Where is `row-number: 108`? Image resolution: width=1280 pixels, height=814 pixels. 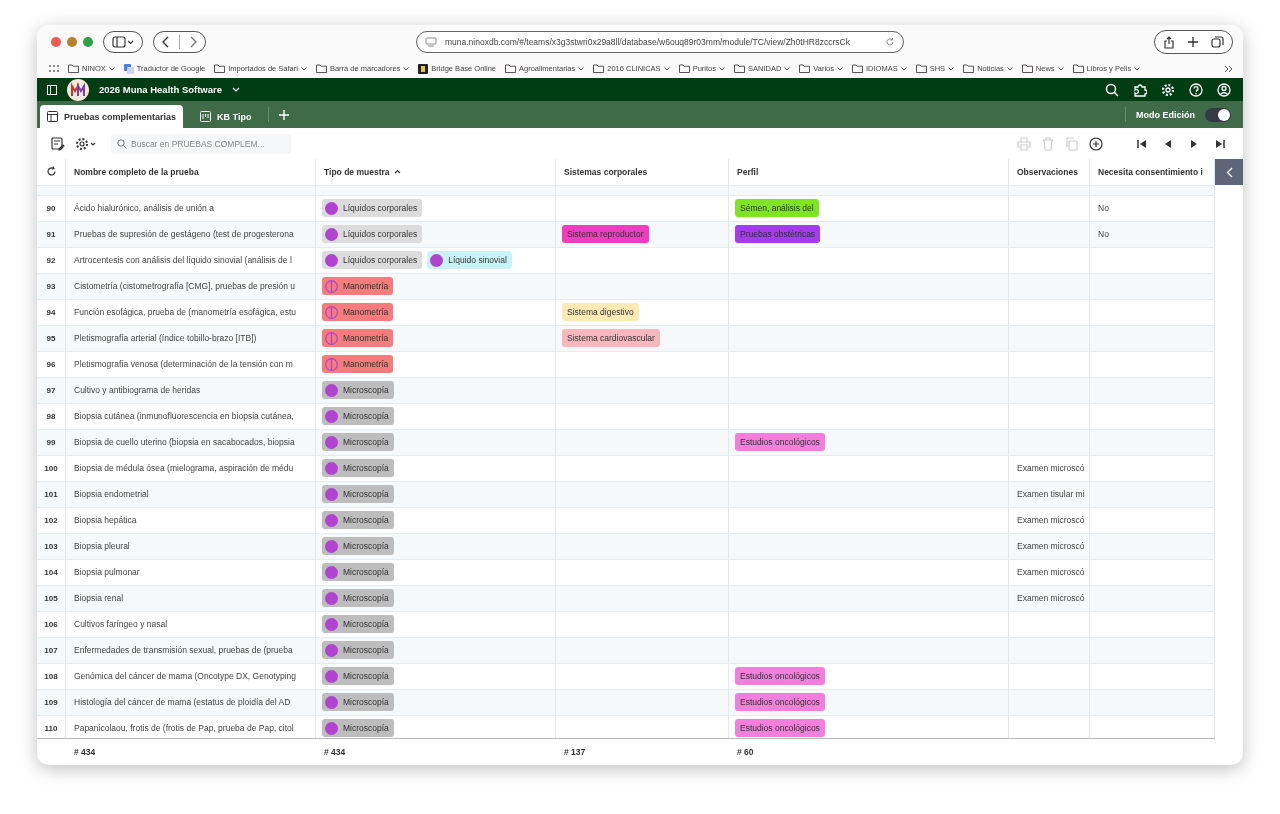
row-number: 108 is located at coordinates (51, 676).